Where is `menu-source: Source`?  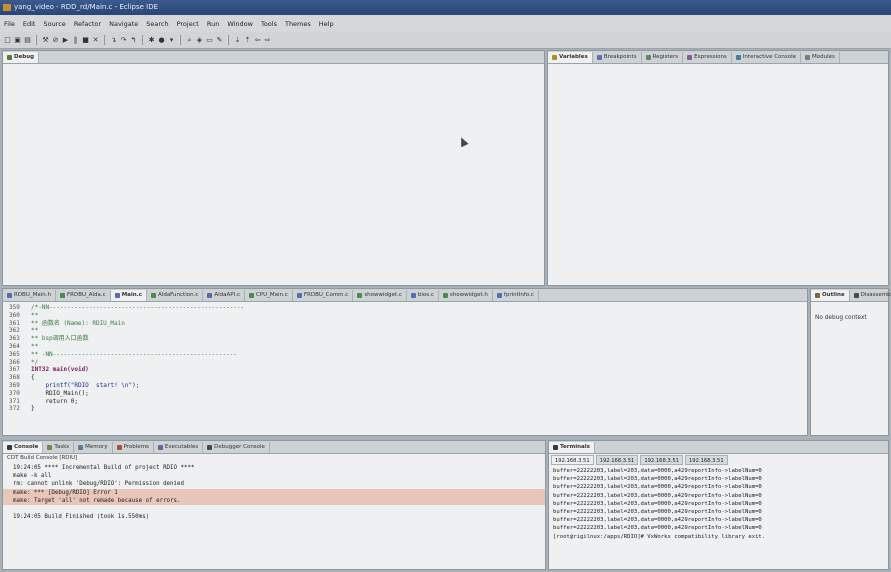
menu-source: Source is located at coordinates (54, 24).